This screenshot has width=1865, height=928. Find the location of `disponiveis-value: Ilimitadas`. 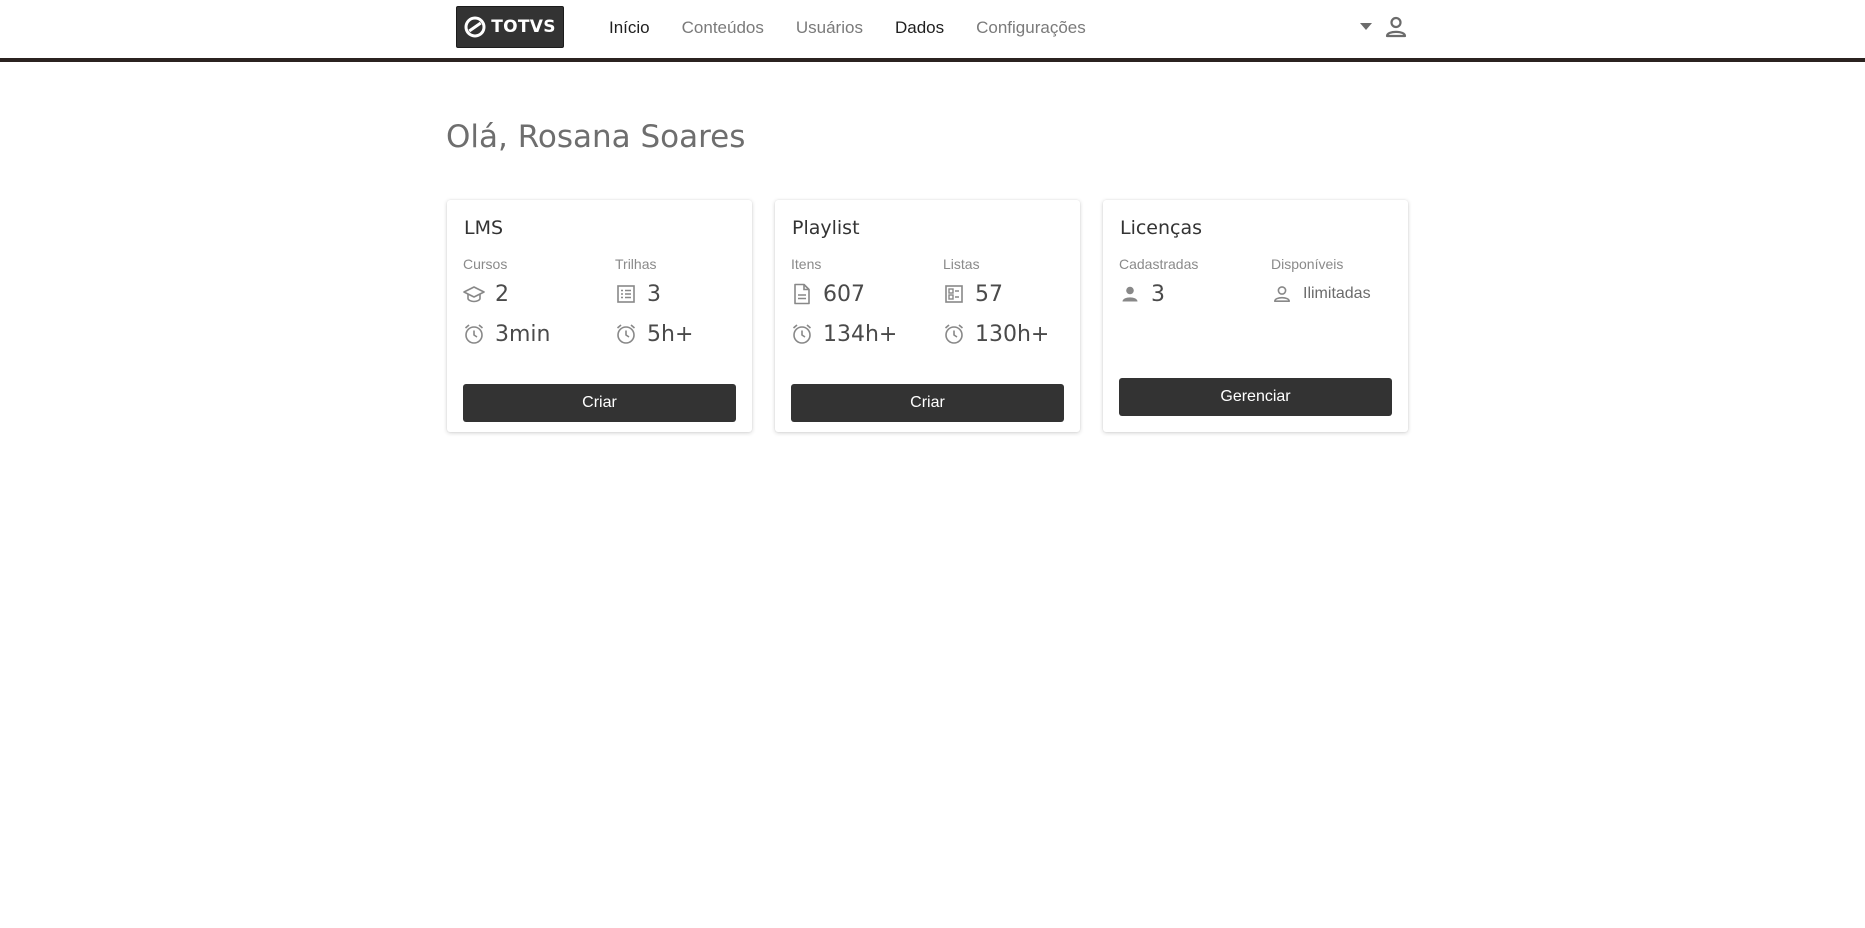

disponiveis-value: Ilimitadas is located at coordinates (1337, 293).